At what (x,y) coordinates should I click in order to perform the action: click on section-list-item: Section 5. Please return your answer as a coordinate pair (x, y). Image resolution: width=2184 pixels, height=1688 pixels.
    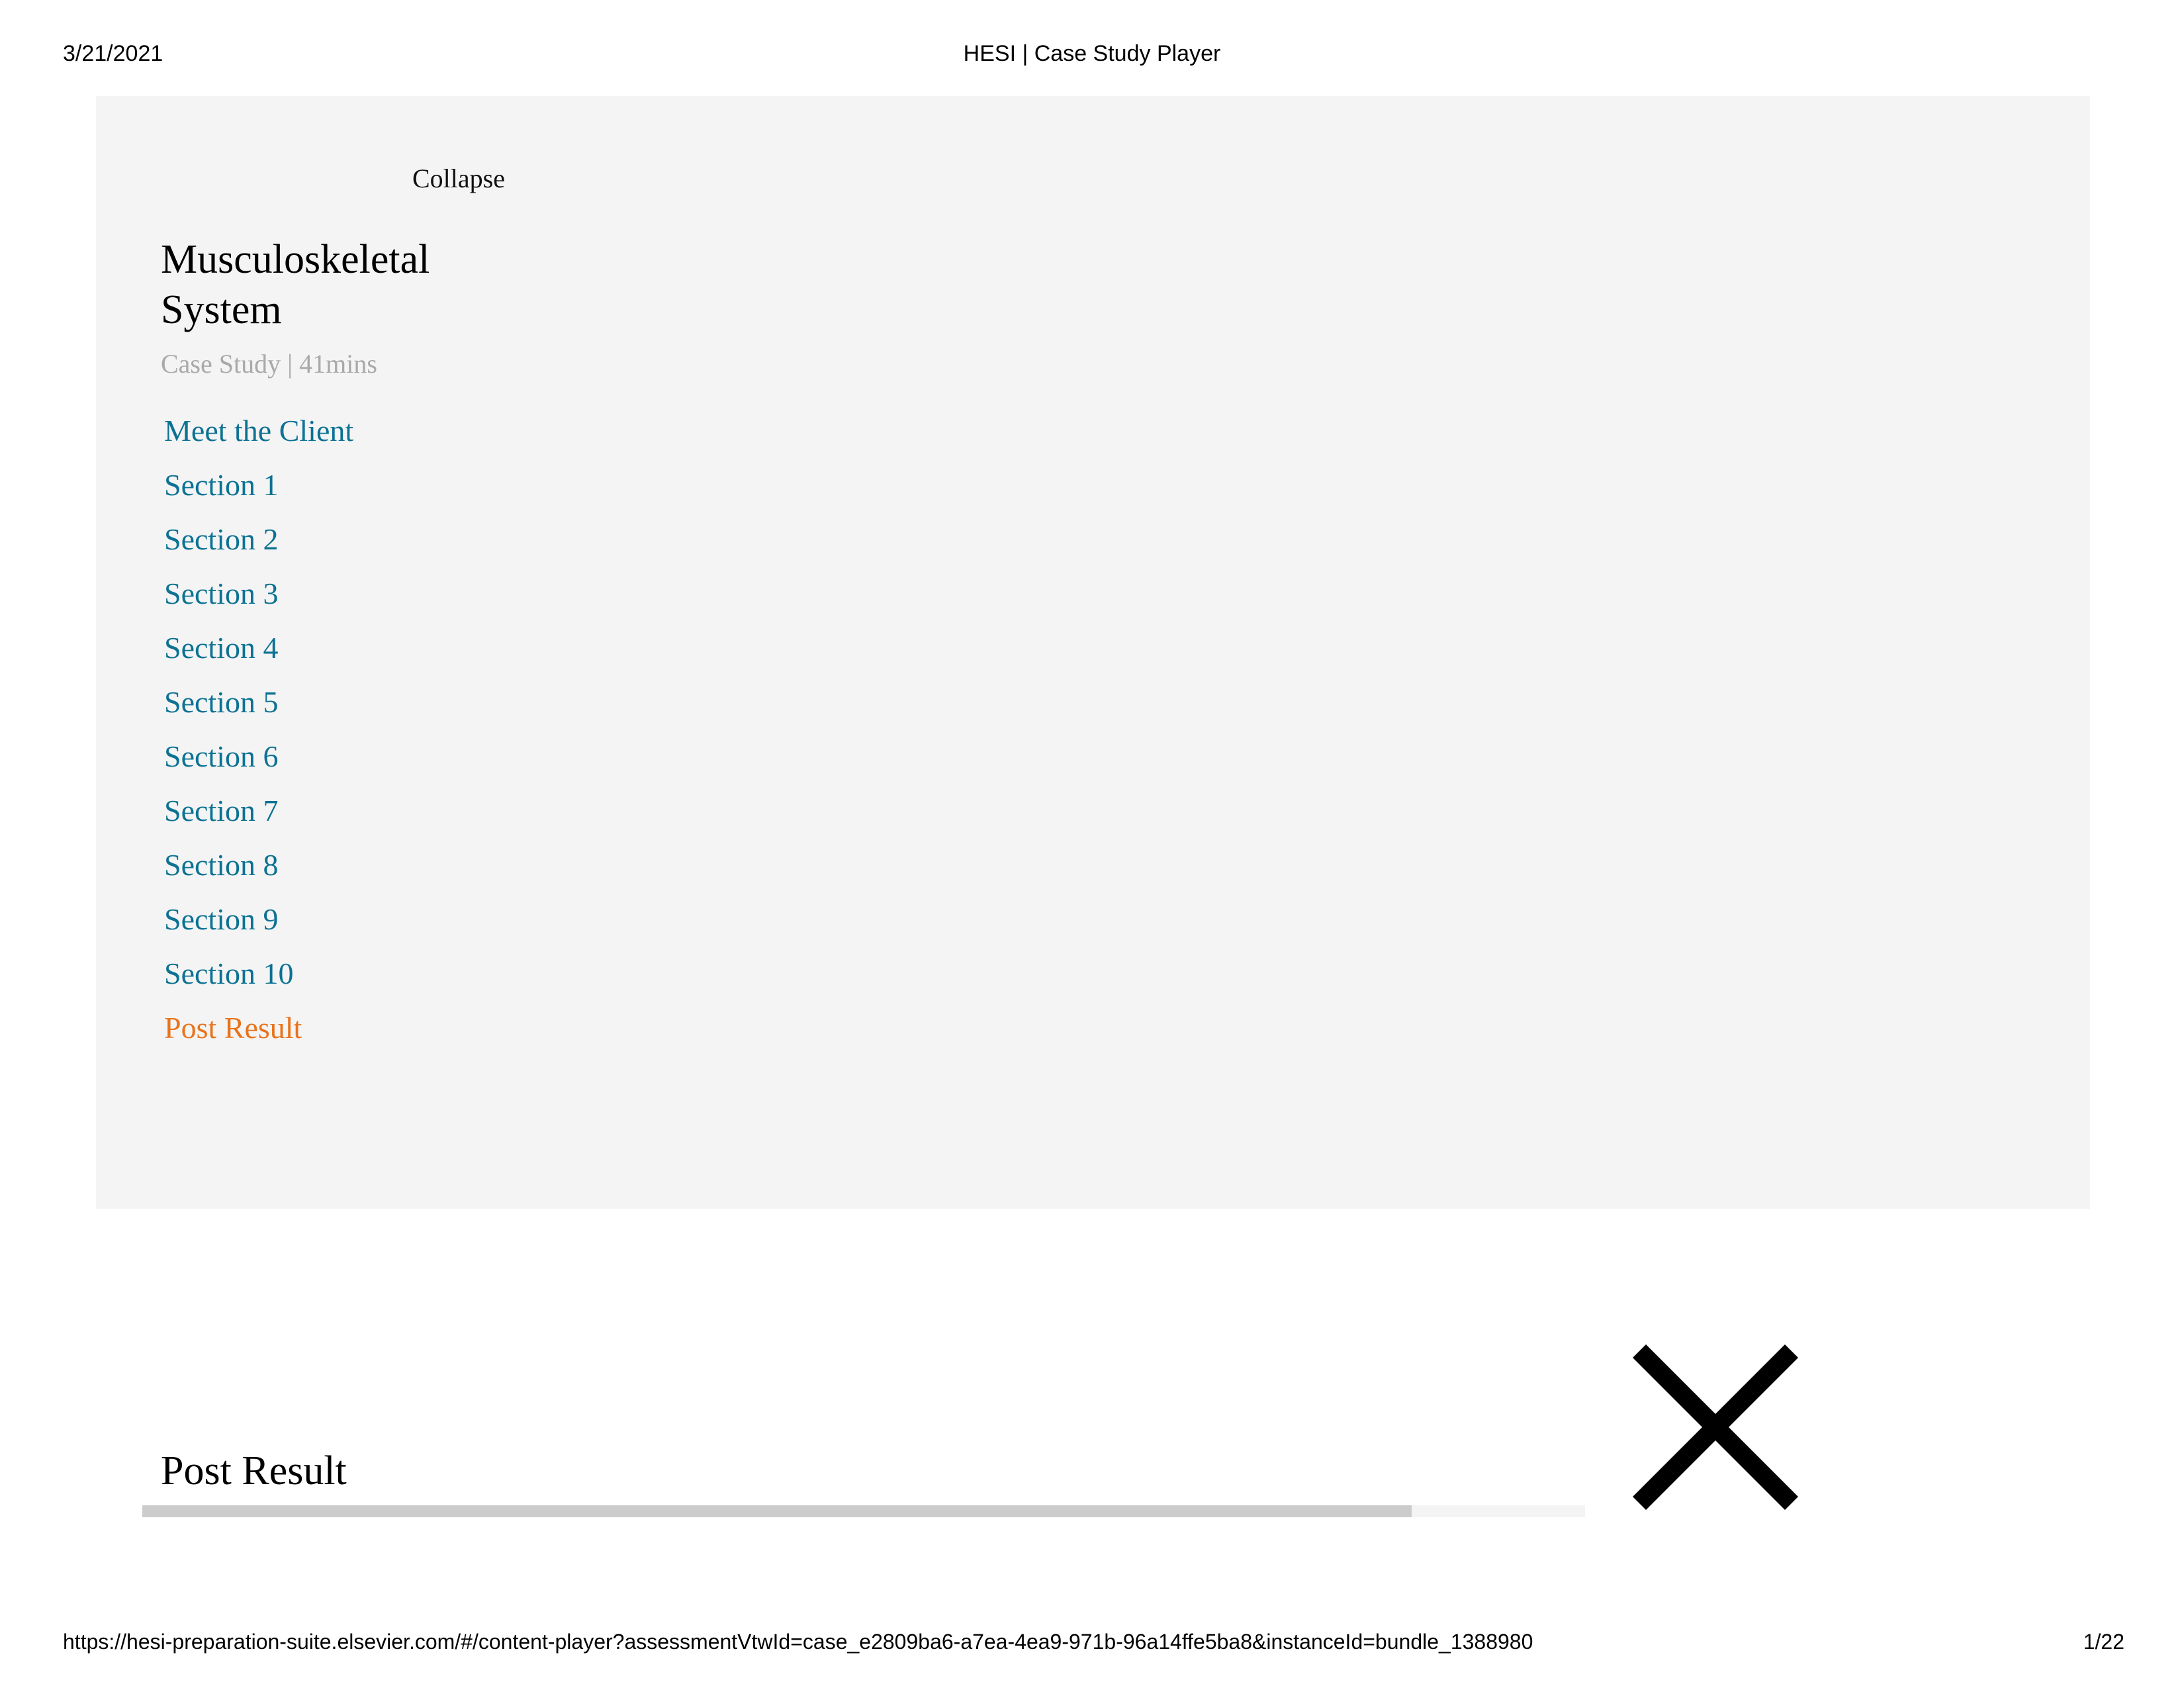
    Looking at the image, I should click on (462, 702).